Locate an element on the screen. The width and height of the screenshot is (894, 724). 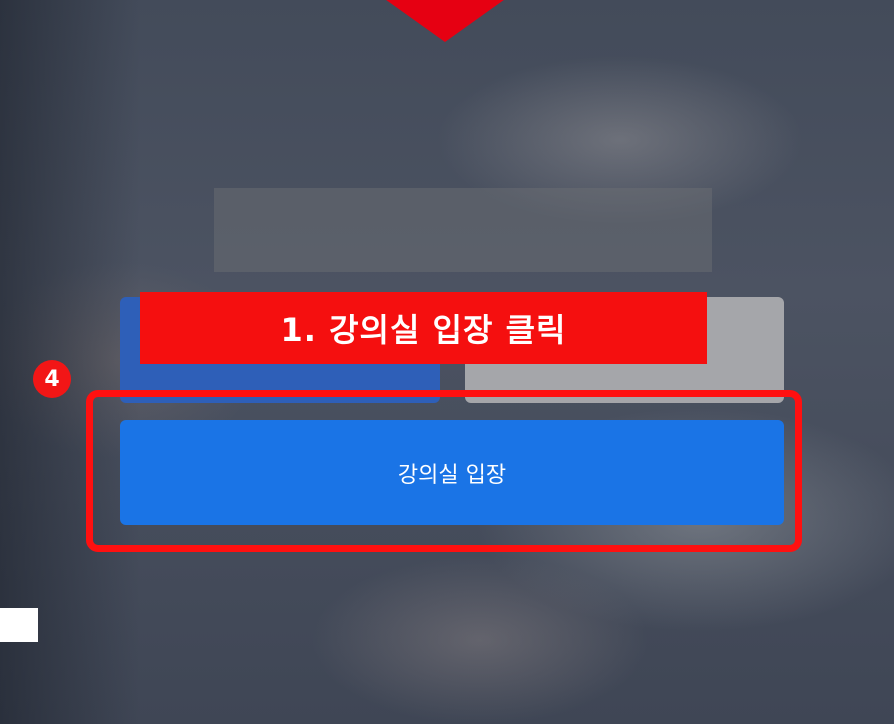
tutorial-callout: 1. 강의실 입장 클릭 is located at coordinates (423, 328).